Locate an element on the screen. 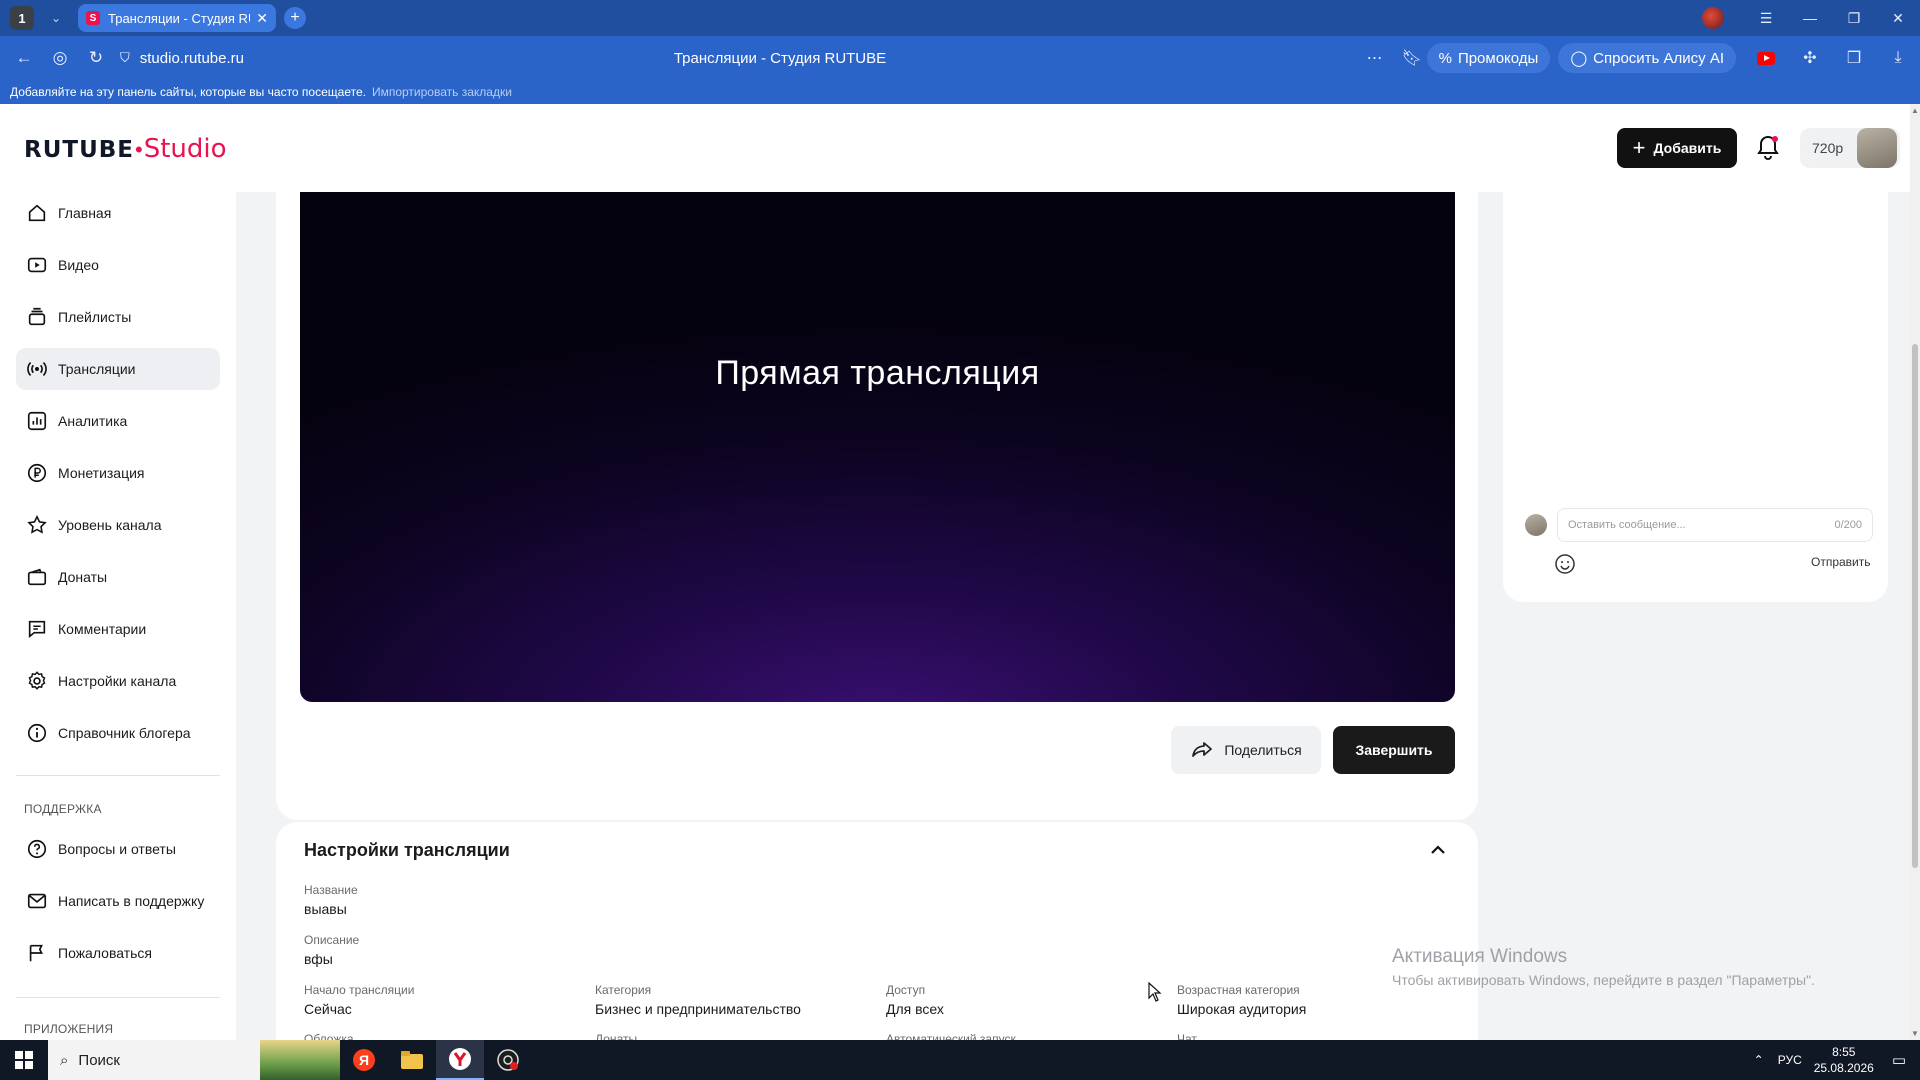  rutube-favicon-icon: S is located at coordinates (93, 18).